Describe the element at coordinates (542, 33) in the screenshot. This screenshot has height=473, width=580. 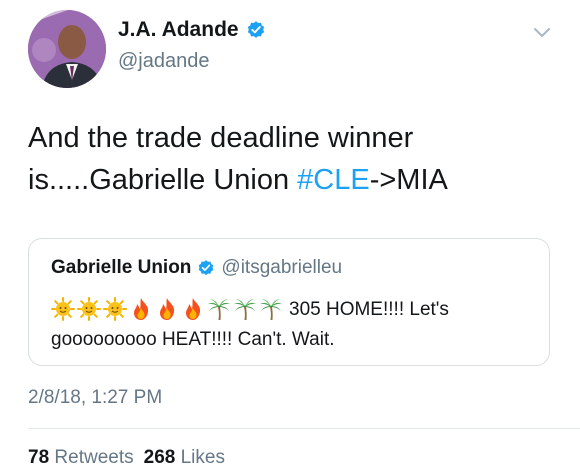
I see `chevron-down-icon` at that location.